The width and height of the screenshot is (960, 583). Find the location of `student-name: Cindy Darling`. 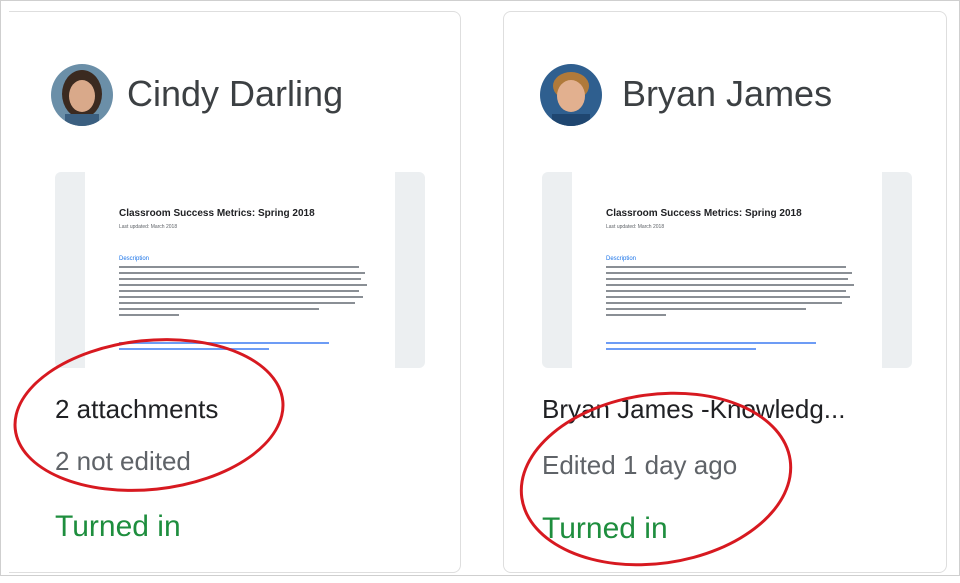

student-name: Cindy Darling is located at coordinates (235, 94).